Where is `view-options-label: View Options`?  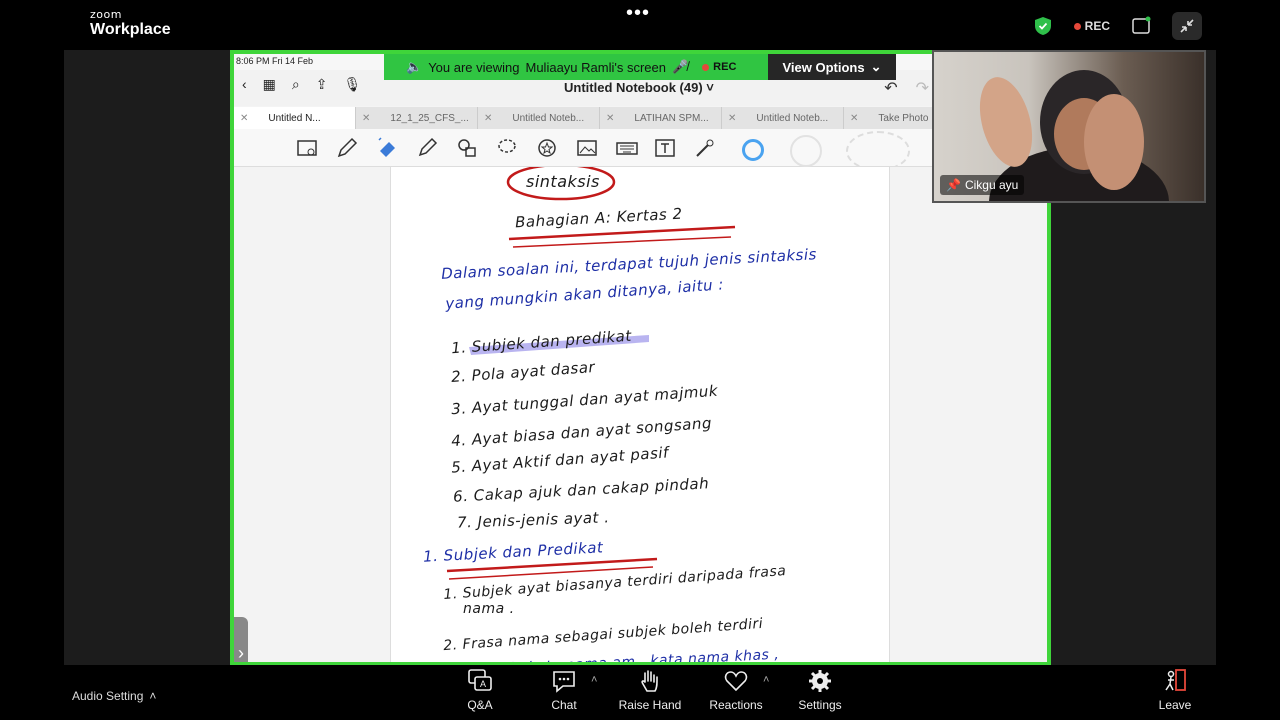
view-options-label: View Options is located at coordinates (823, 67).